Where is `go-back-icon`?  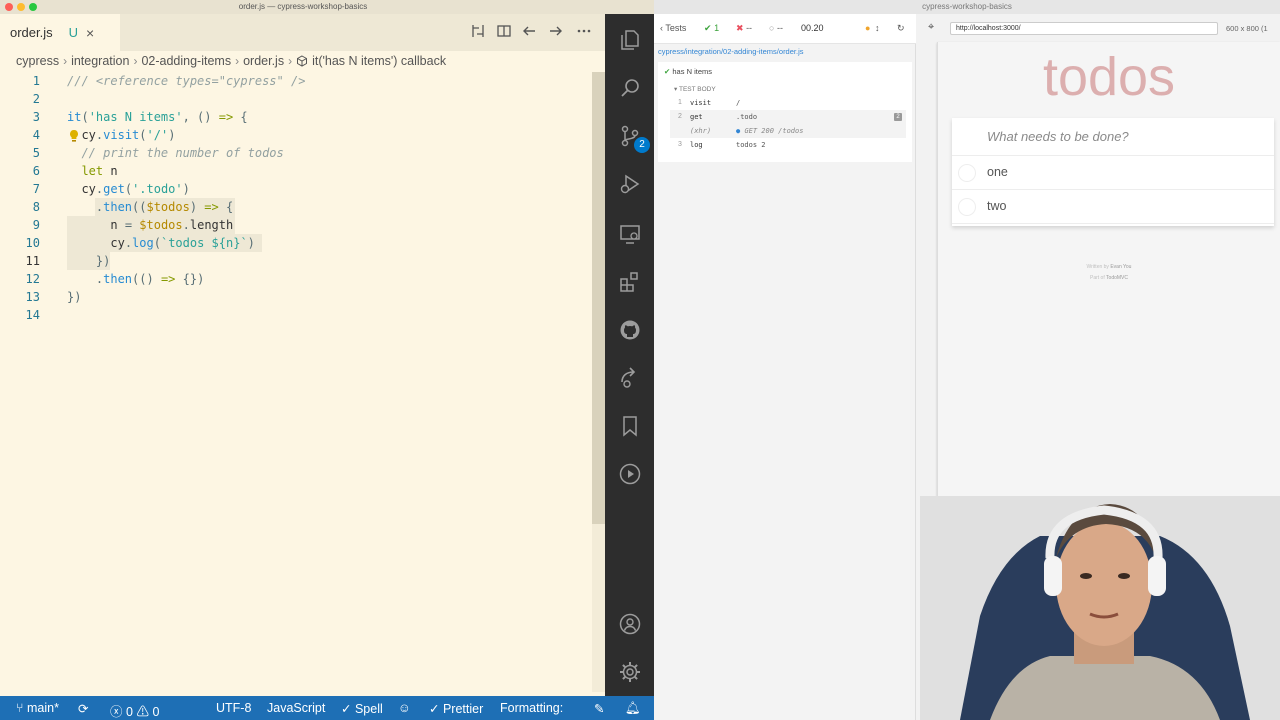
go-back-icon is located at coordinates (529, 32).